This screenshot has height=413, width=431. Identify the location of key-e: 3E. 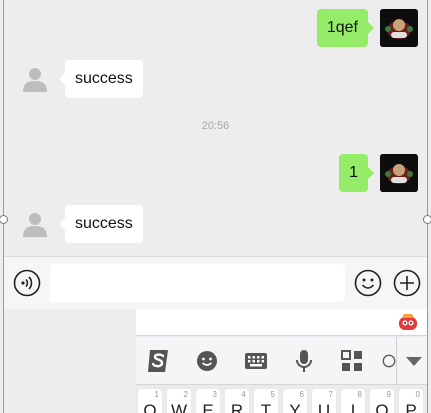
(208, 401).